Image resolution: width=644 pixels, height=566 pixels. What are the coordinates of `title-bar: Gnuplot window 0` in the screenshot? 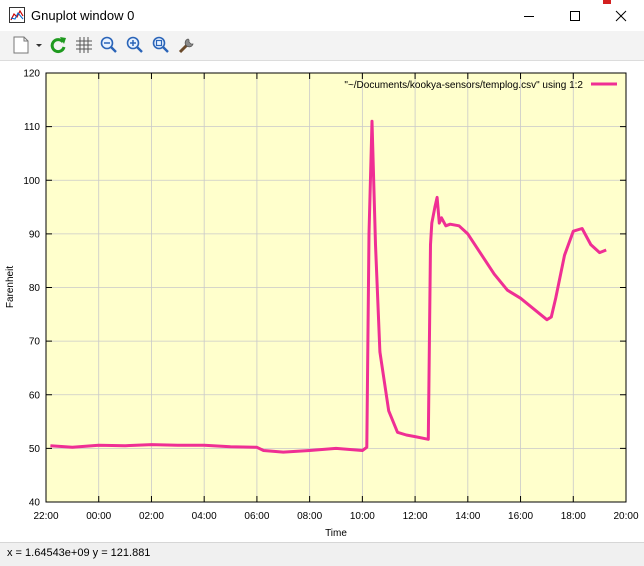 It's located at (322, 15).